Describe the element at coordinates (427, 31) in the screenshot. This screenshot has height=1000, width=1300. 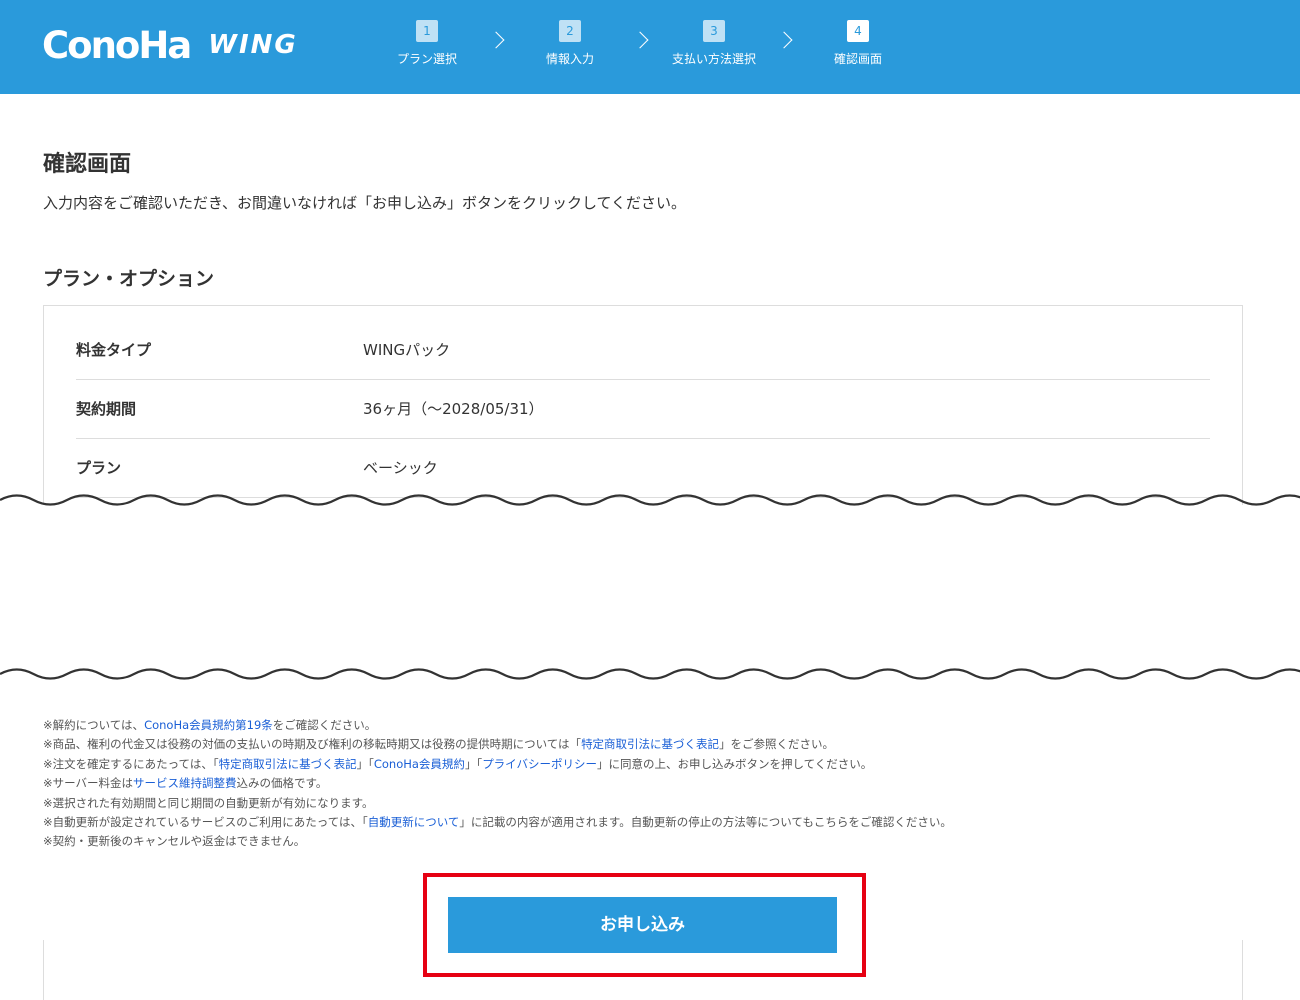
I see `step-number: 1` at that location.